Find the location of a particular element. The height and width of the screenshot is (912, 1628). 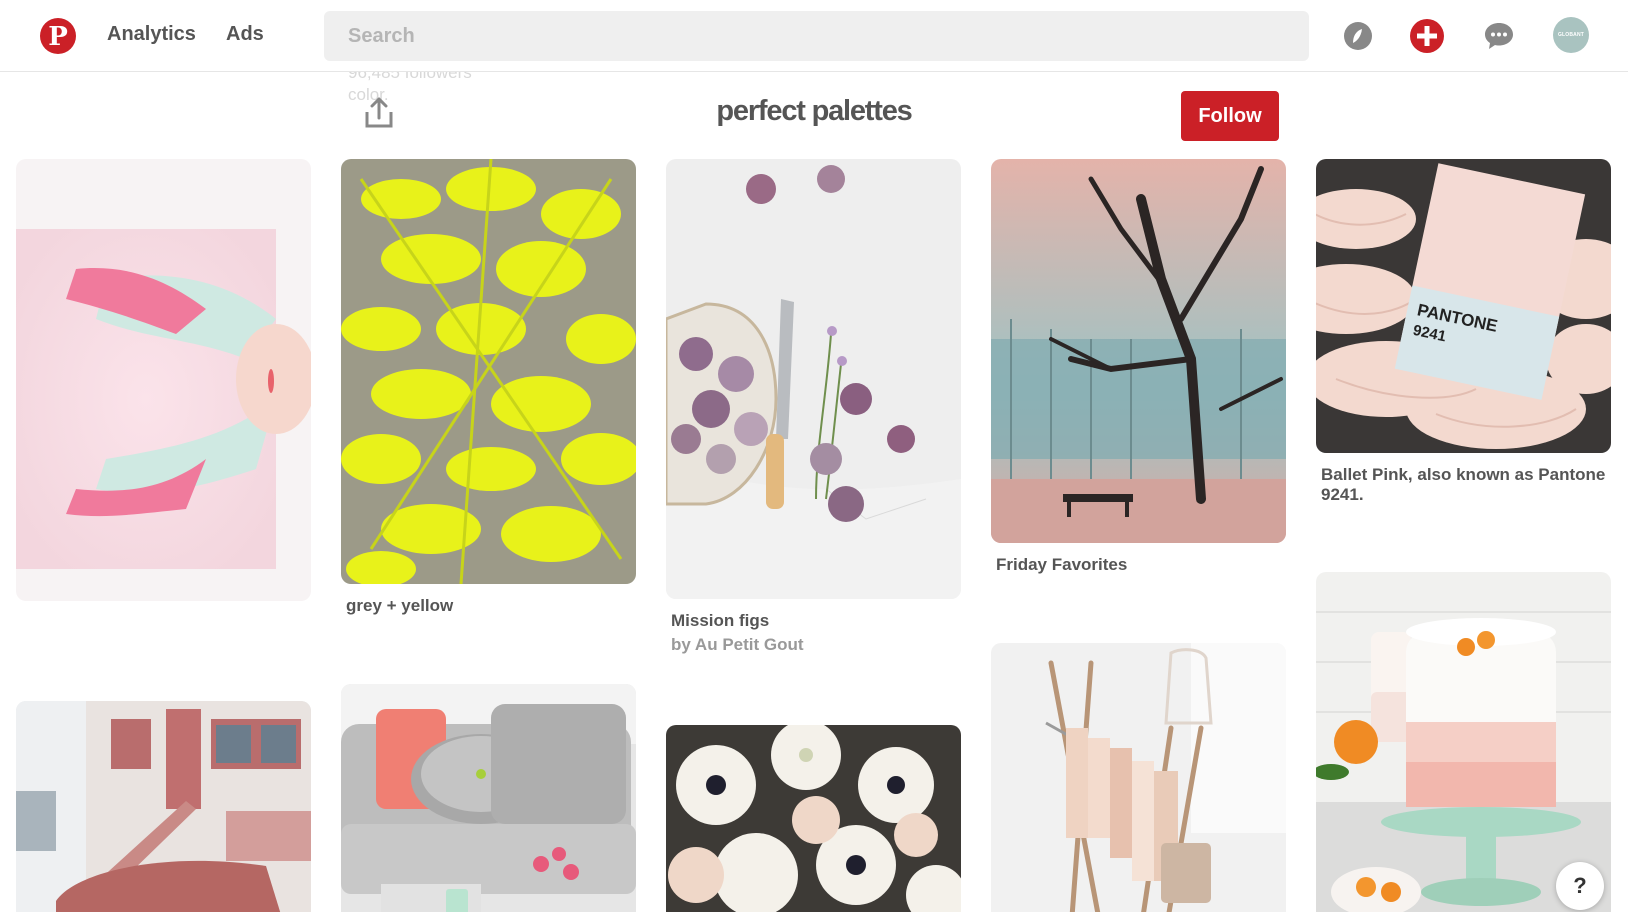

logo-letter: P is located at coordinates (58, 37).